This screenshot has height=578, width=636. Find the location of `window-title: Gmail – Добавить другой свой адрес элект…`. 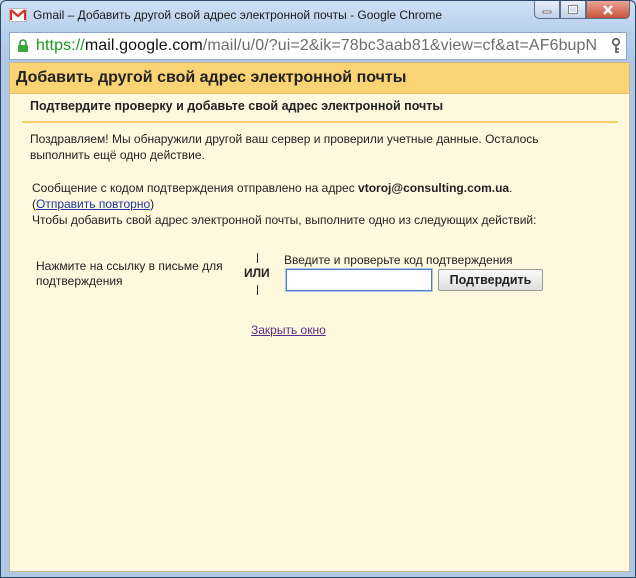

window-title: Gmail – Добавить другой свой адрес элект… is located at coordinates (238, 15).